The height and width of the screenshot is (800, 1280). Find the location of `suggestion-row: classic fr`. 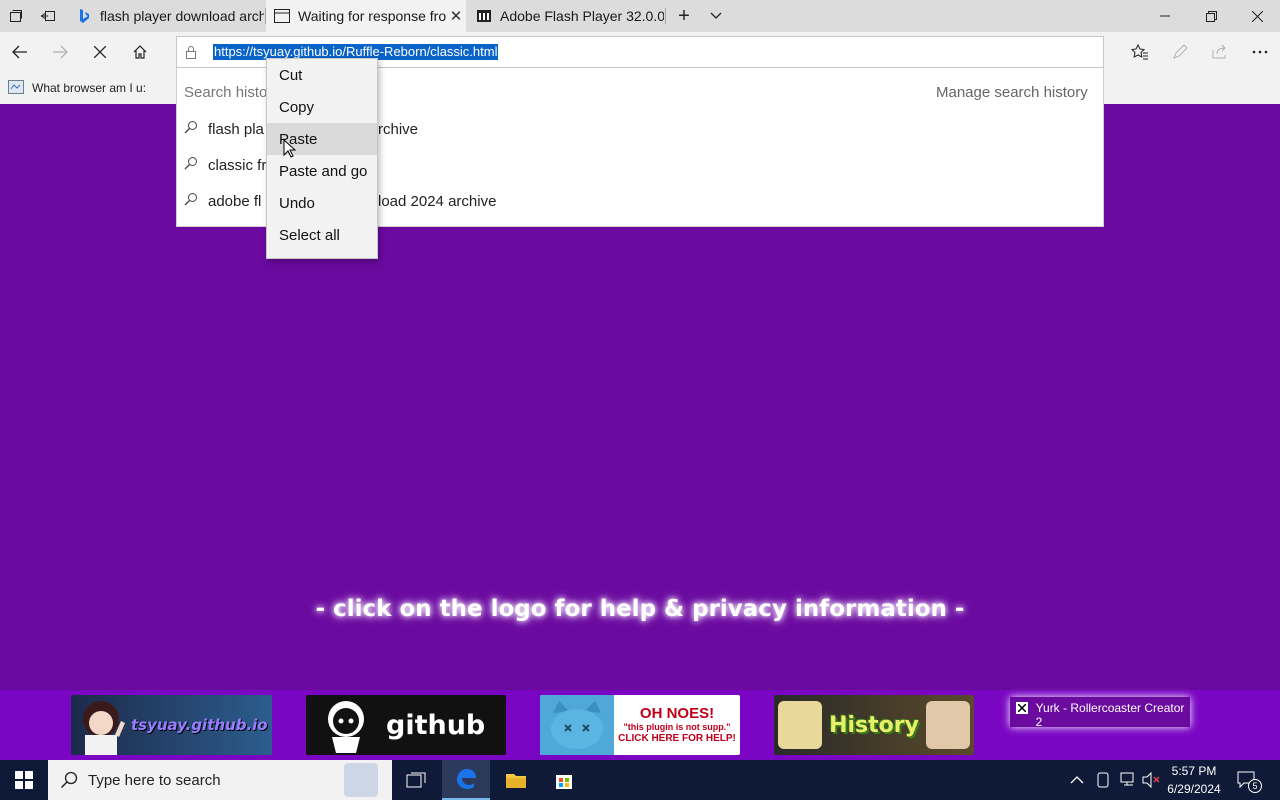

suggestion-row: classic fr is located at coordinates (225, 165).